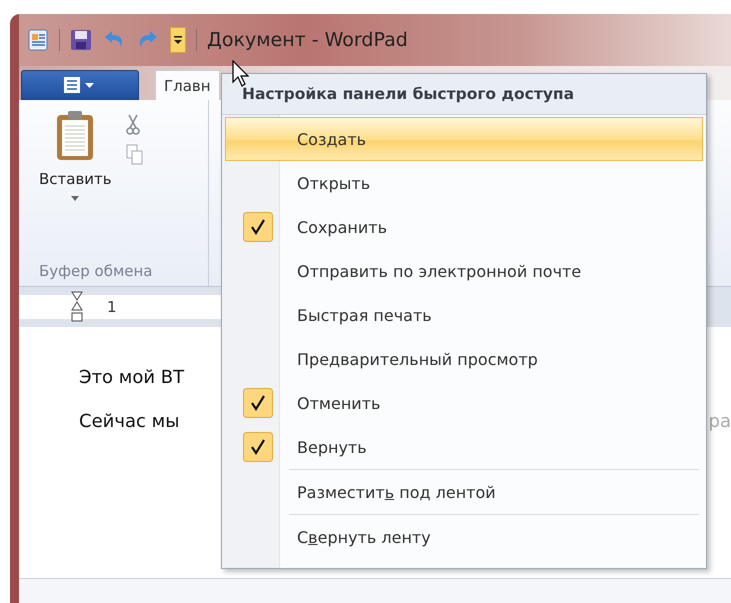 The image size is (731, 603). Describe the element at coordinates (96, 271) in the screenshot. I see `group-label: Буфер обмена` at that location.